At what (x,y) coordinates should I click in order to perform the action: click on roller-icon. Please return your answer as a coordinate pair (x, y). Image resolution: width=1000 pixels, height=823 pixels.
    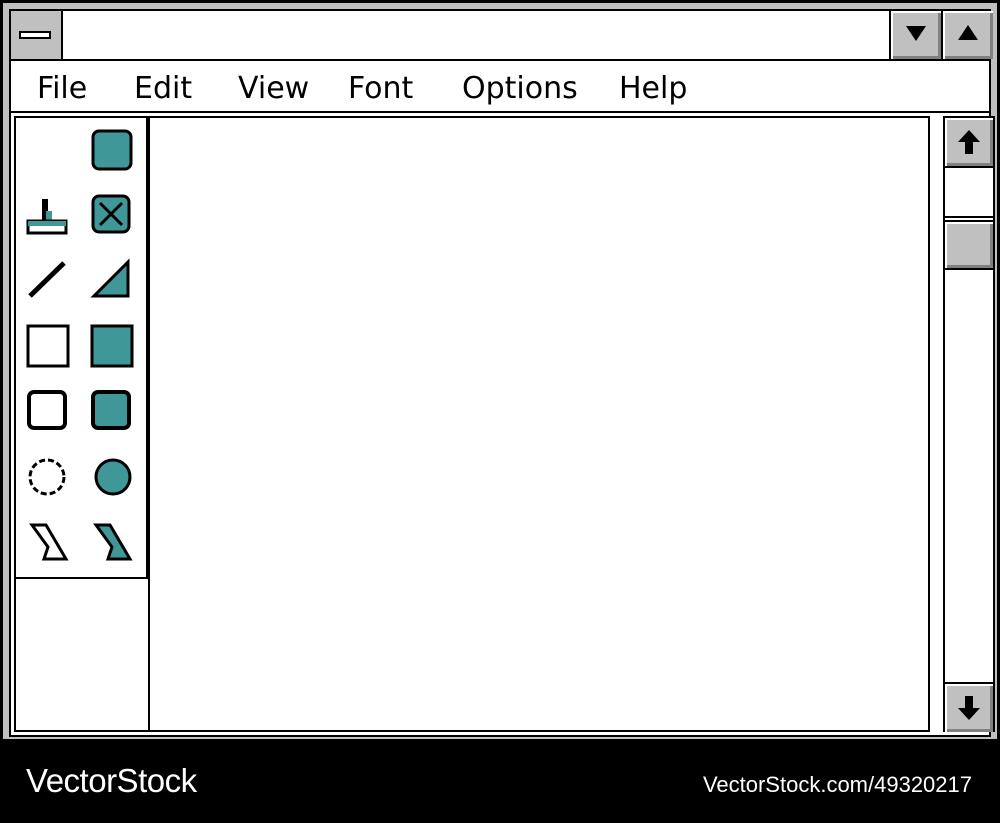
    Looking at the image, I should click on (47, 217).